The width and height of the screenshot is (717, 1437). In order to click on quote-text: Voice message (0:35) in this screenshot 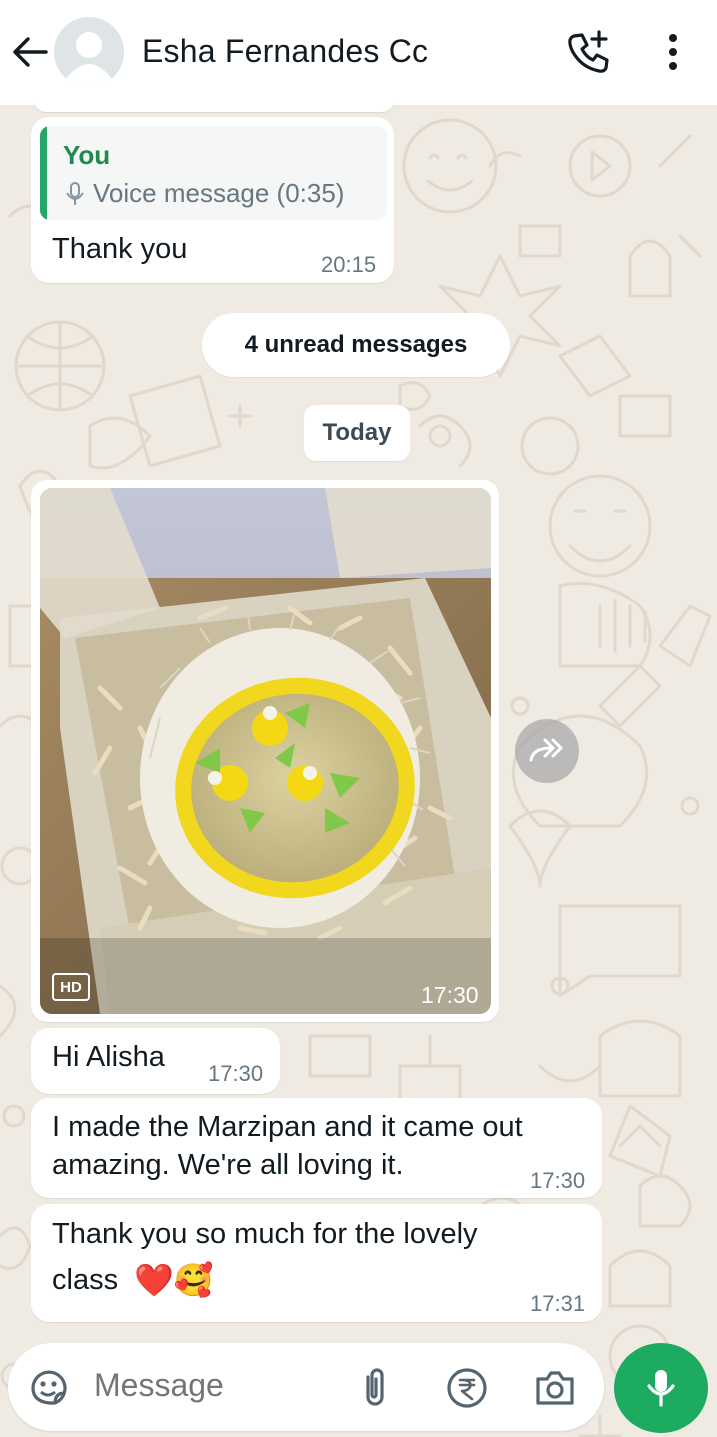, I will do `click(219, 193)`.